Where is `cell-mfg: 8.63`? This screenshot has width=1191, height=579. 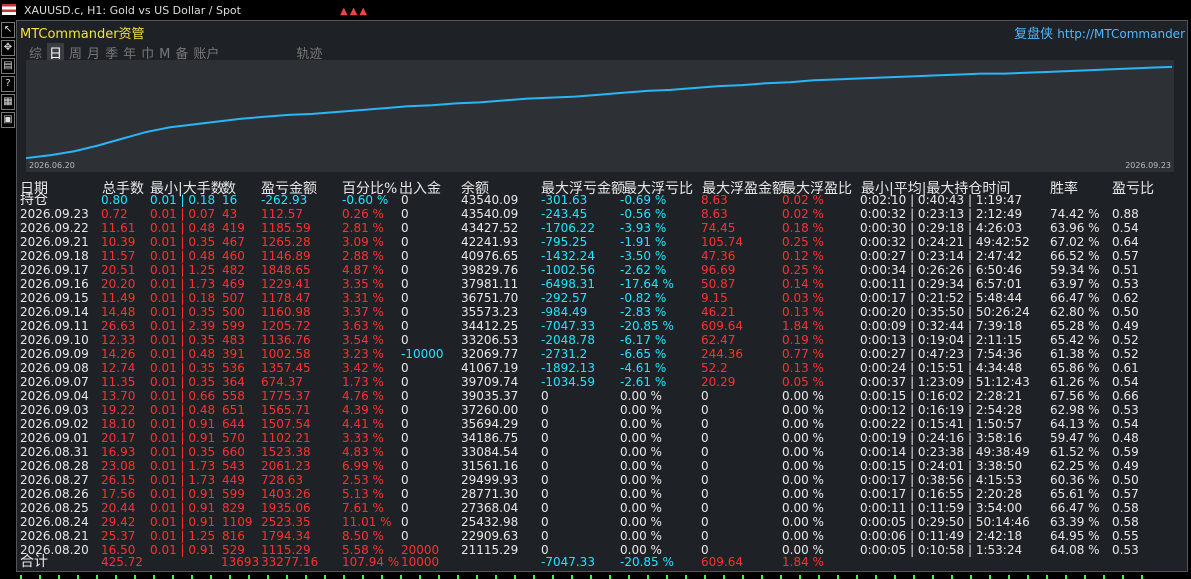 cell-mfg: 8.63 is located at coordinates (714, 214).